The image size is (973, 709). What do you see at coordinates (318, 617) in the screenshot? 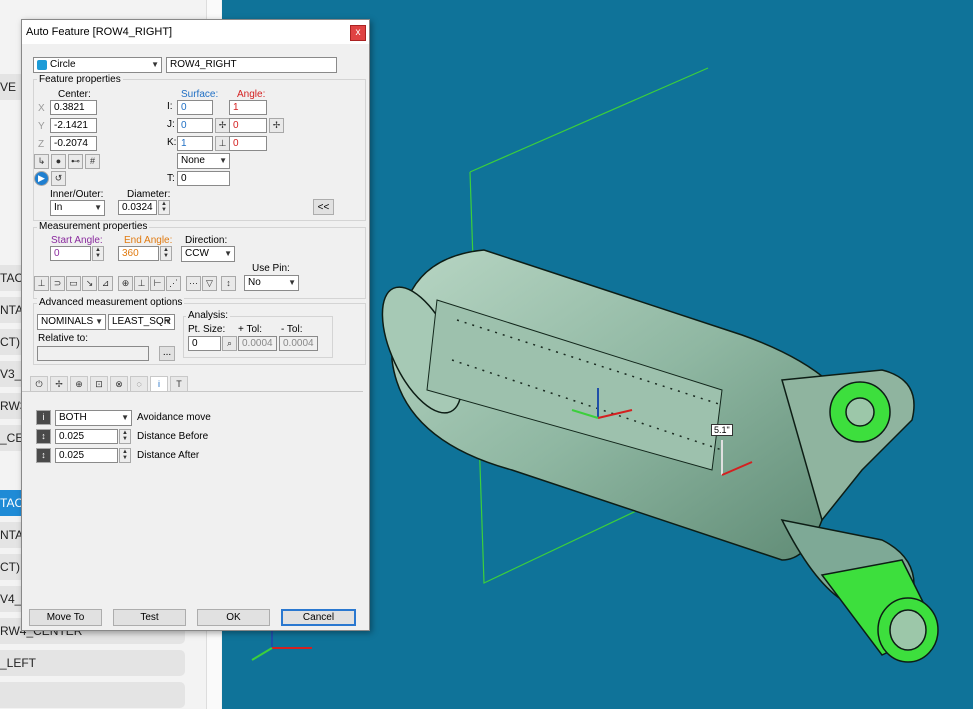
I see `cancel-button: Cancel` at bounding box center [318, 617].